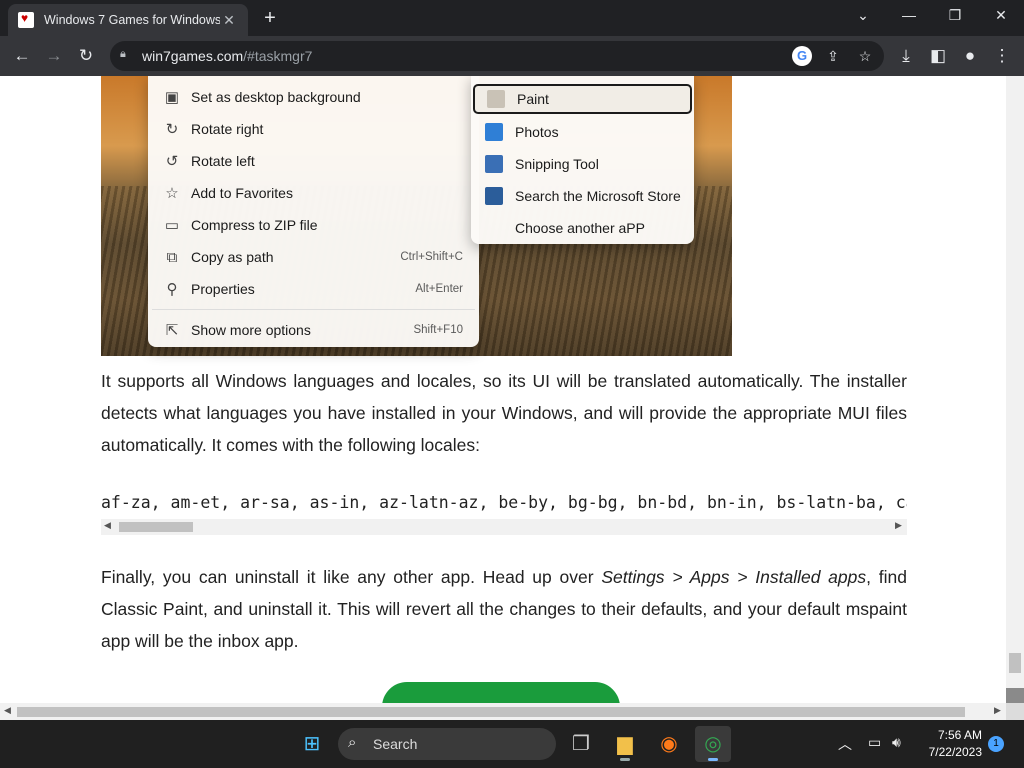 The image size is (1024, 768). What do you see at coordinates (313, 225) in the screenshot?
I see `menu-item-compress-zip: ▭ Compress to ZIP file` at bounding box center [313, 225].